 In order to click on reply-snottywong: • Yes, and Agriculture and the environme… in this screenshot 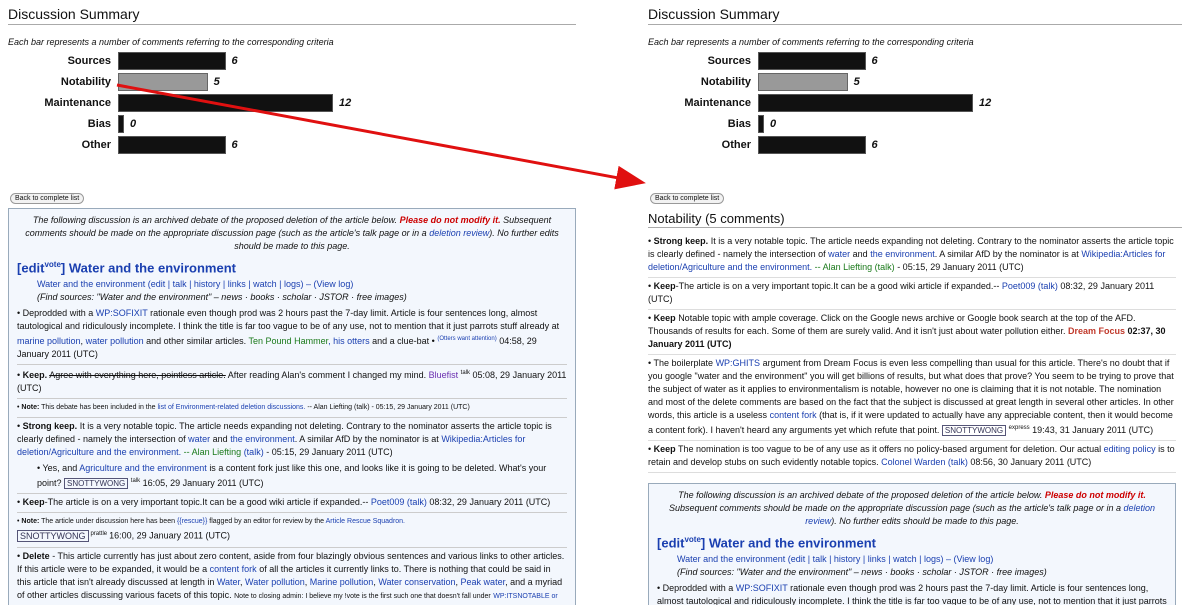, I will do `click(292, 476)`.